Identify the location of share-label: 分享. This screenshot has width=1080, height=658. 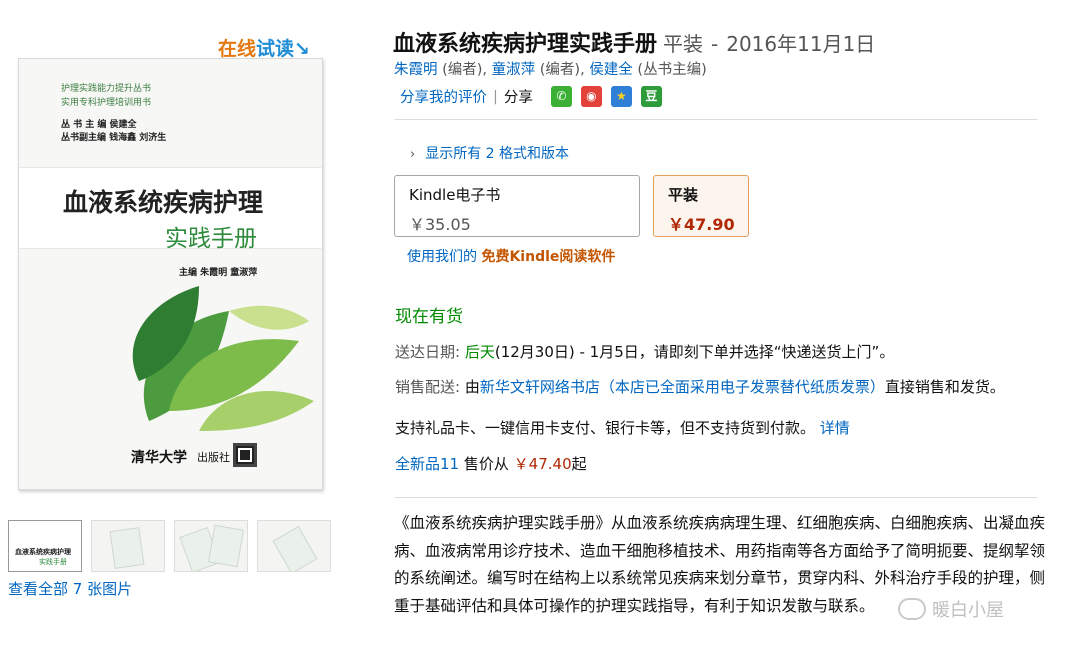
(518, 98).